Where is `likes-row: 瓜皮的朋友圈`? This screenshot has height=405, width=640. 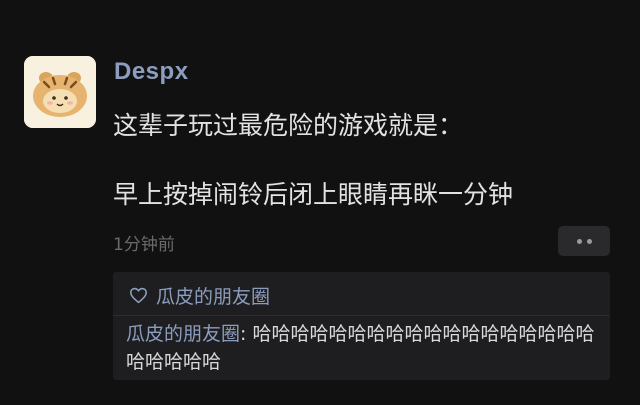 likes-row: 瓜皮的朋友圈 is located at coordinates (199, 295).